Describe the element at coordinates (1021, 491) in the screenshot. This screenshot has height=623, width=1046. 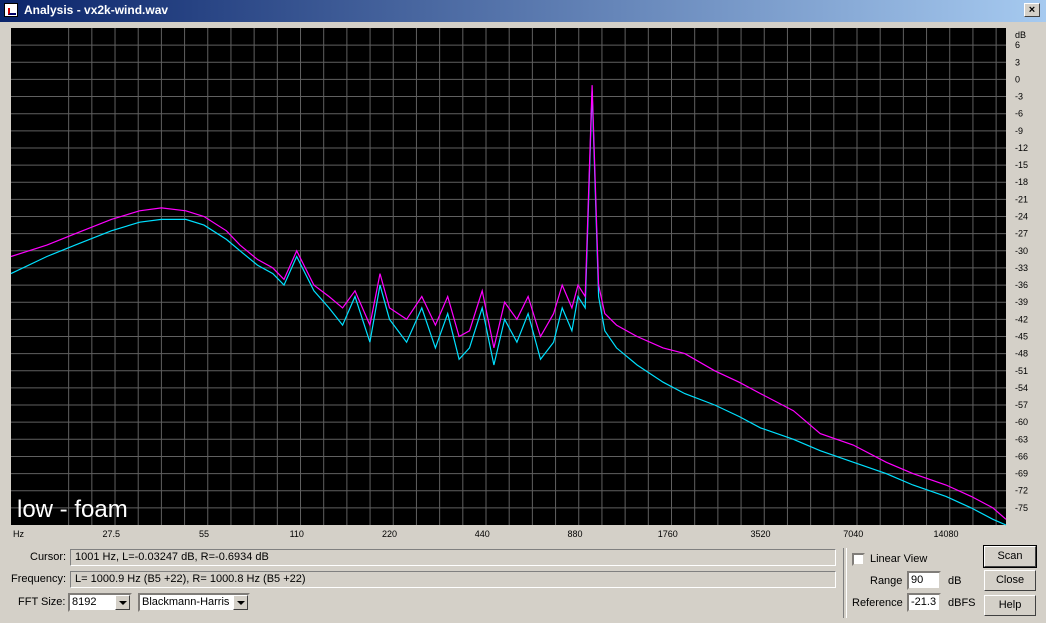
I see `y-tick-label: -72` at that location.